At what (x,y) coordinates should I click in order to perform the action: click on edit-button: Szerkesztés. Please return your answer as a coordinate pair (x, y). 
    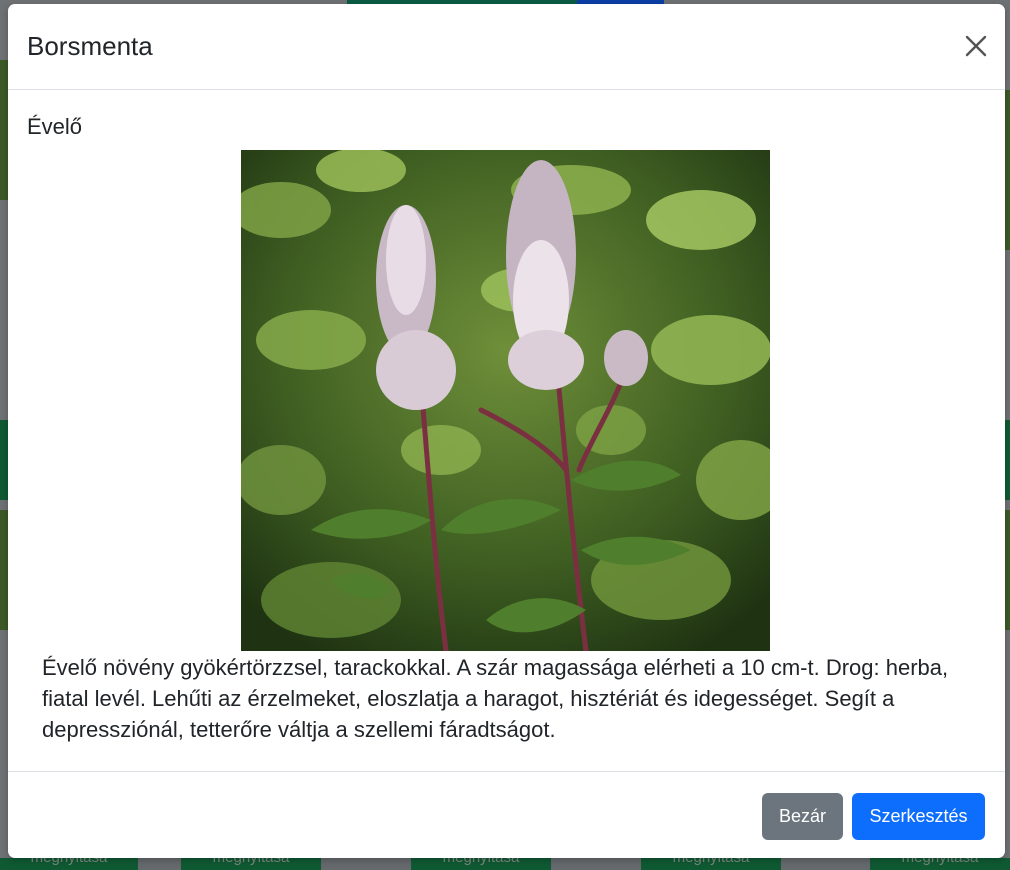
    Looking at the image, I should click on (918, 816).